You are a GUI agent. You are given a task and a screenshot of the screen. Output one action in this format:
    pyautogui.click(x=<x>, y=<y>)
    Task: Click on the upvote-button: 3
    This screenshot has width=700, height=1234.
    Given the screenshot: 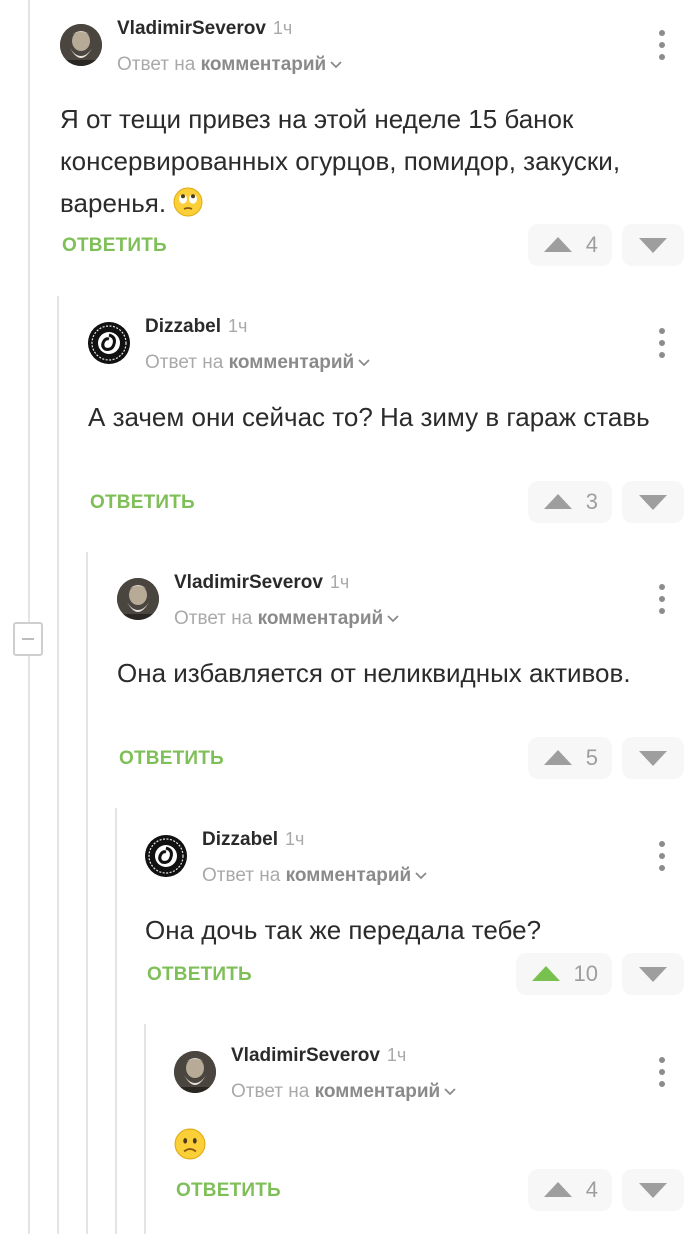 What is the action you would take?
    pyautogui.click(x=570, y=502)
    